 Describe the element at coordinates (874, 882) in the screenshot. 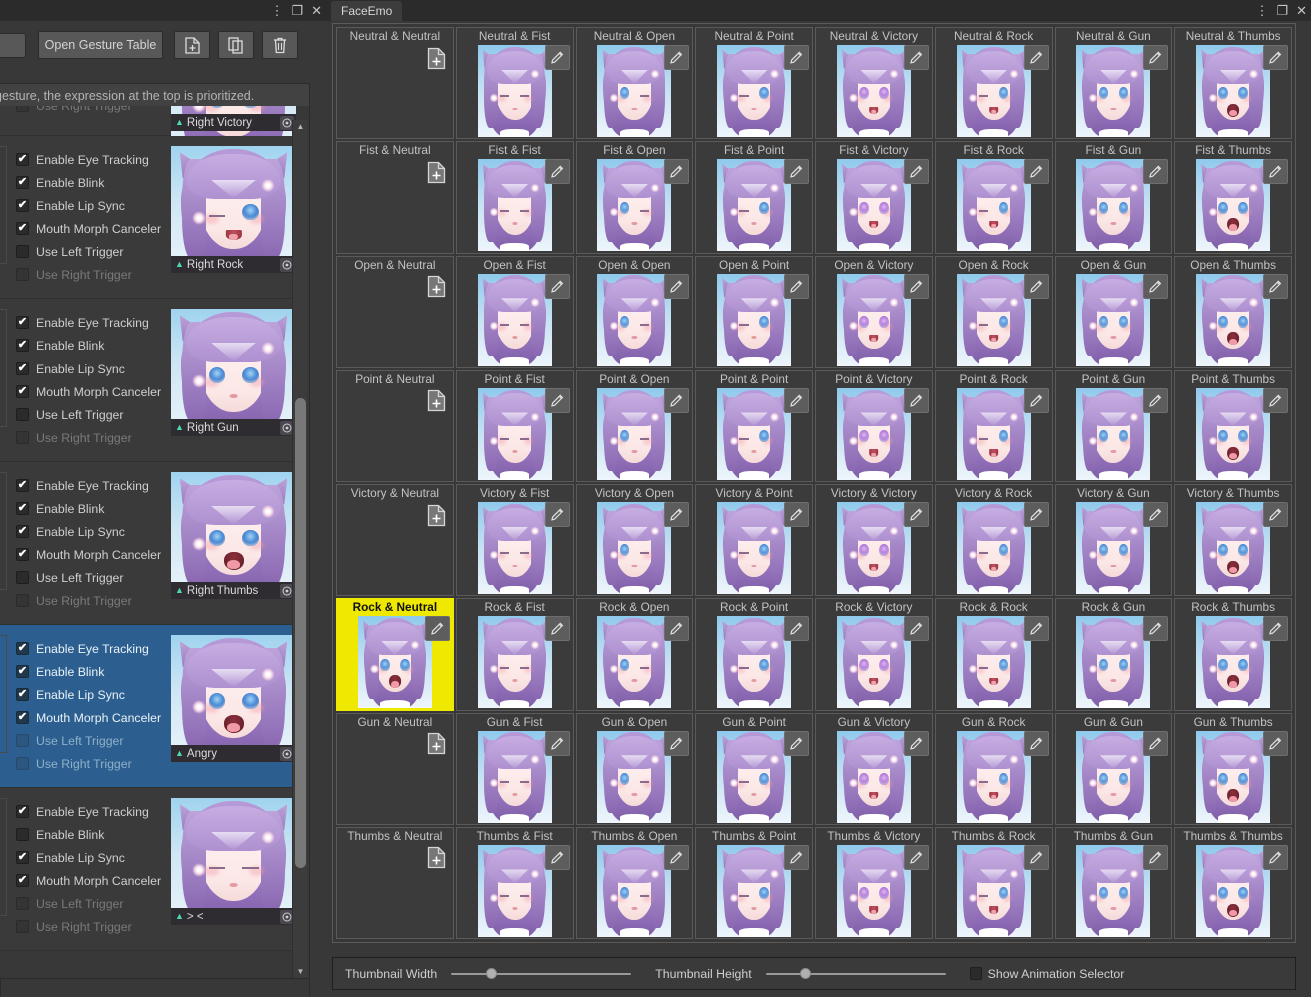

I see `gesture-cell-thumbs-victory: Thumbs & Victory` at that location.